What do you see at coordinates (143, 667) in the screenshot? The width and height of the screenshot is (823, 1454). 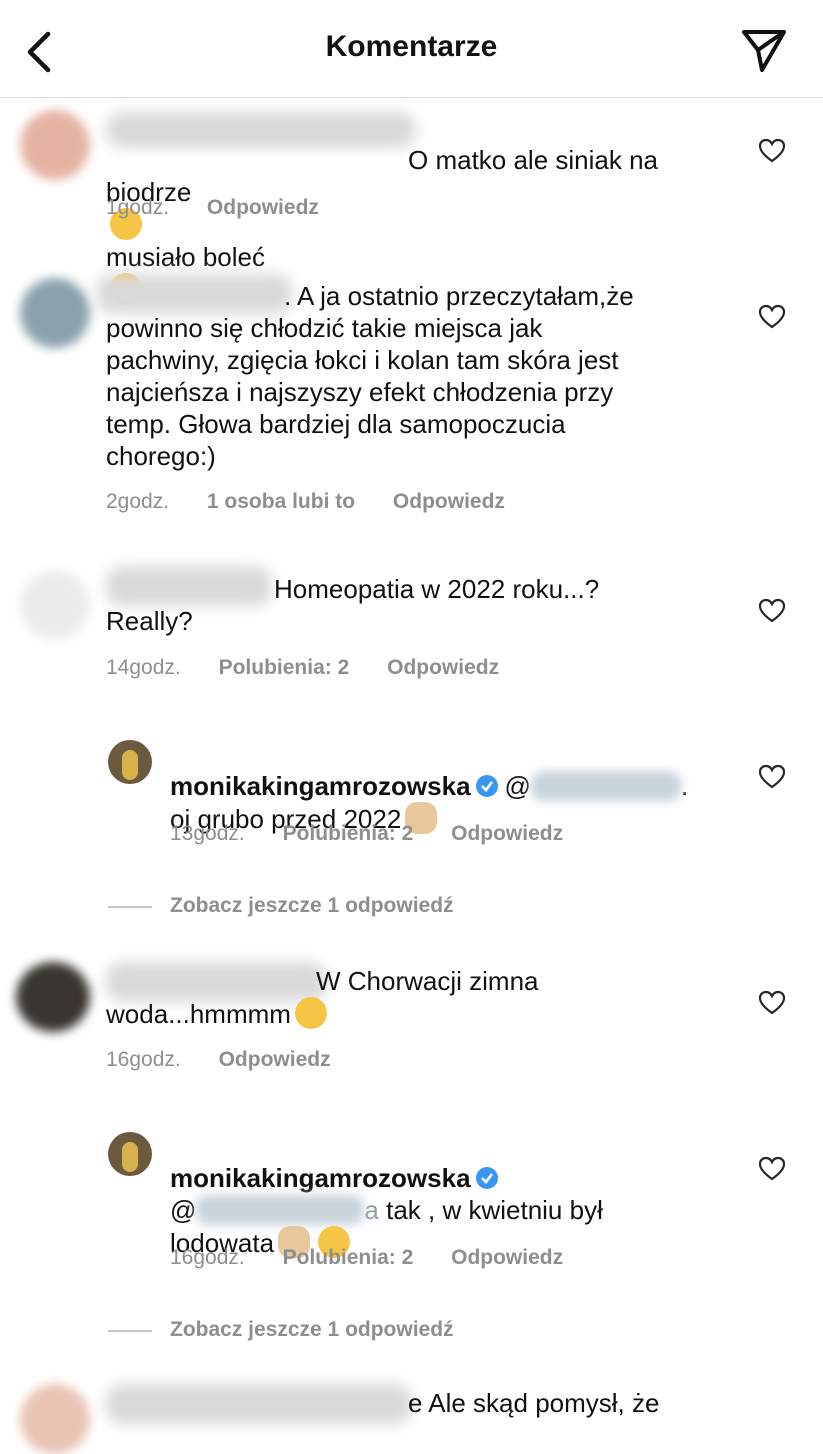 I see `comment-time: 14godz.` at bounding box center [143, 667].